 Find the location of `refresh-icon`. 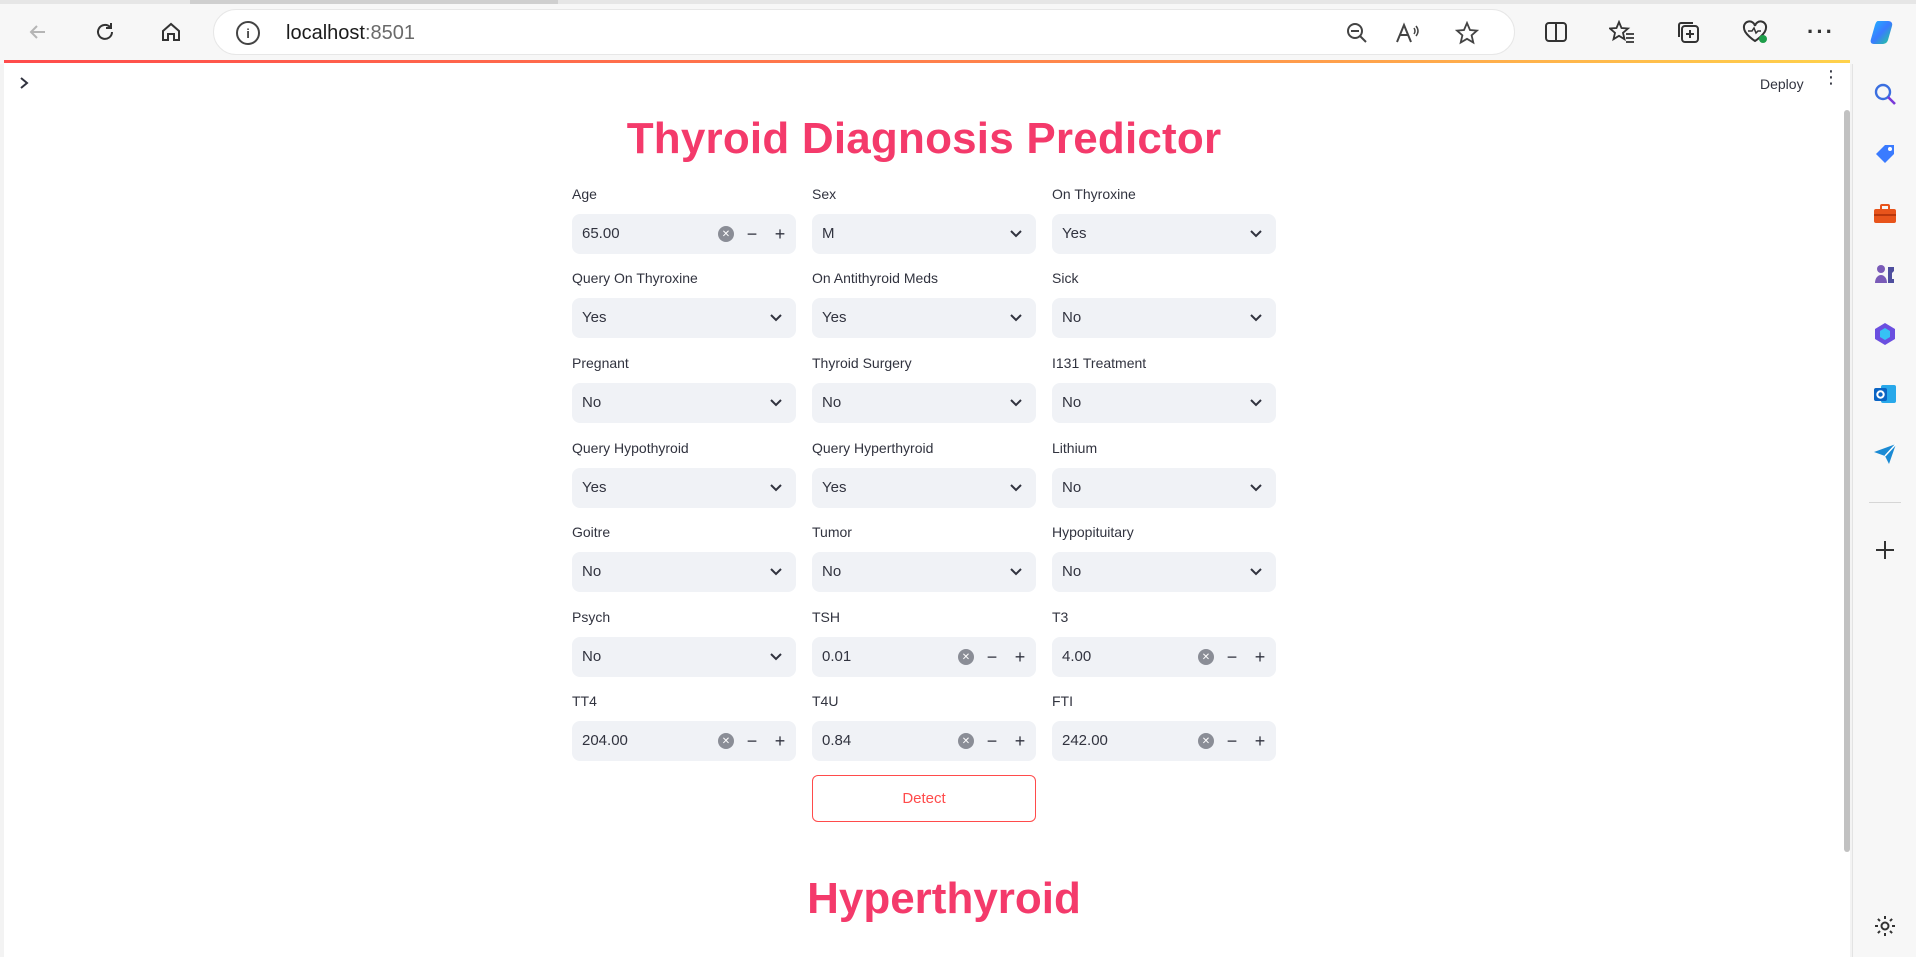

refresh-icon is located at coordinates (105, 32).